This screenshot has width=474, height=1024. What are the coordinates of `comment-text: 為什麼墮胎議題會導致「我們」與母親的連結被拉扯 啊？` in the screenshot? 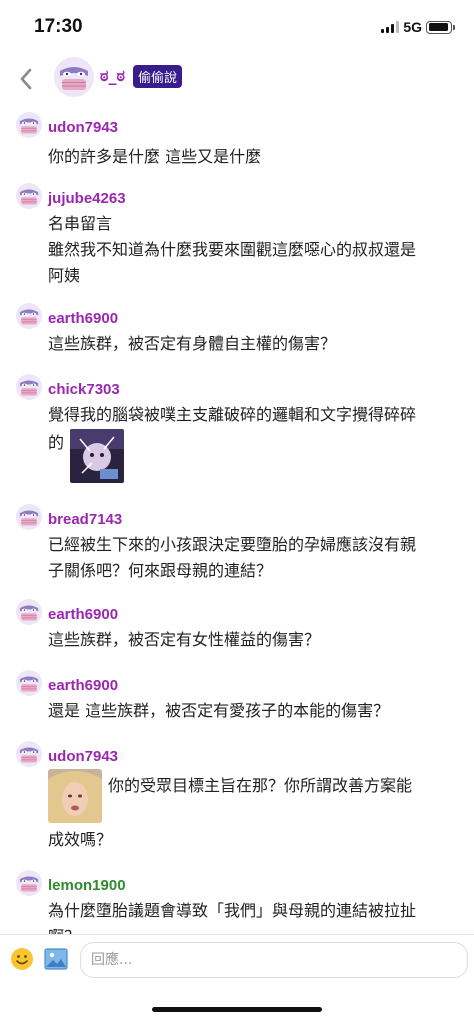 It's located at (232, 917).